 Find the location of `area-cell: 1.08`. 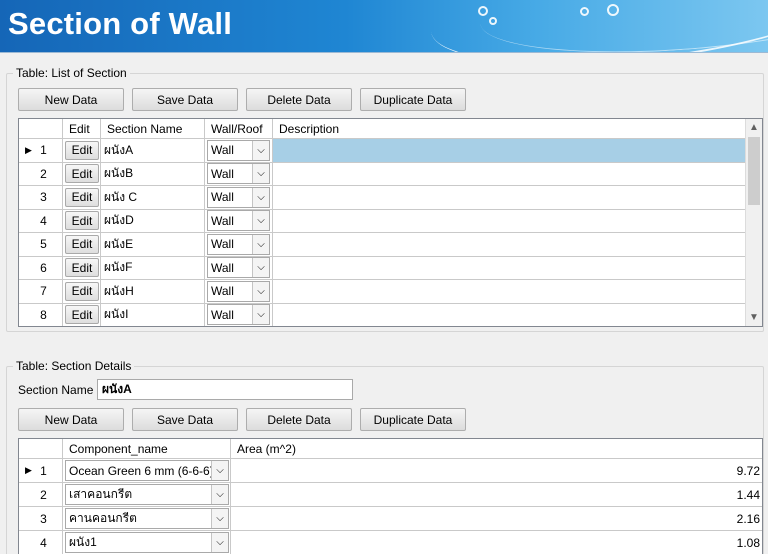

area-cell: 1.08 is located at coordinates (496, 542).